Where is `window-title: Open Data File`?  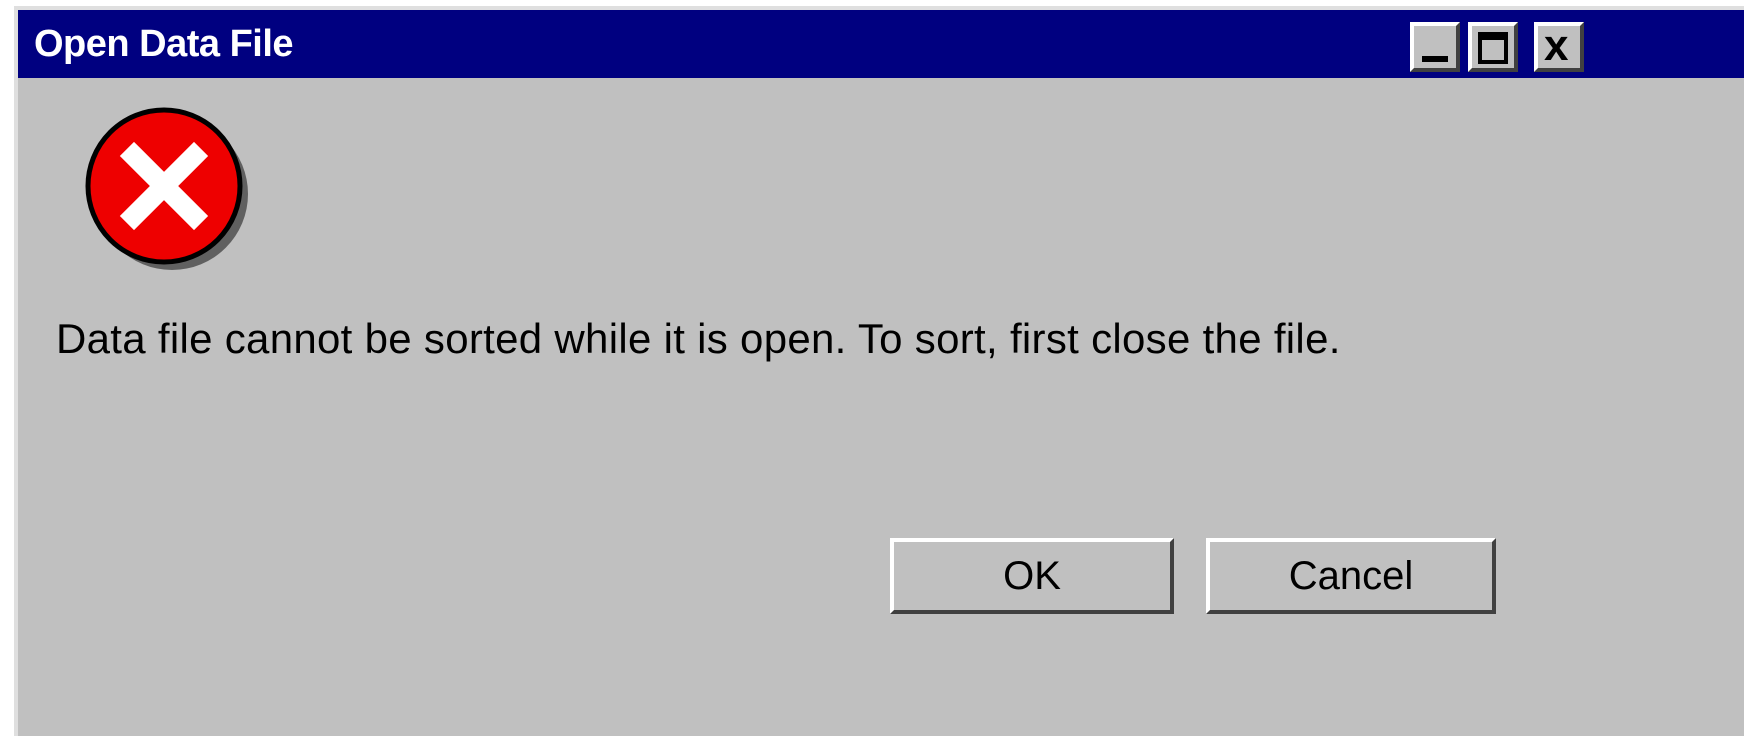 window-title: Open Data File is located at coordinates (164, 44).